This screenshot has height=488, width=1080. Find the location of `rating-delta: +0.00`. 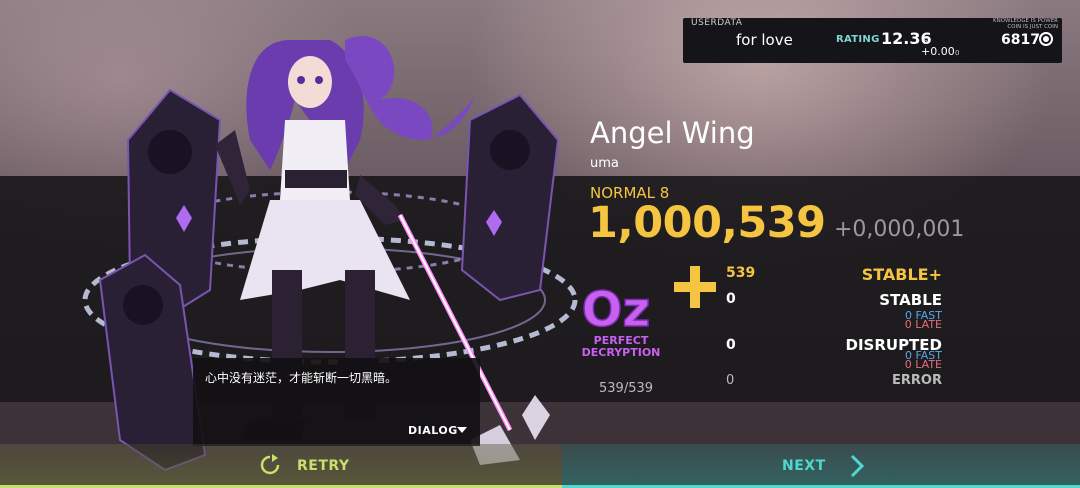

rating-delta: +0.00 is located at coordinates (938, 51).